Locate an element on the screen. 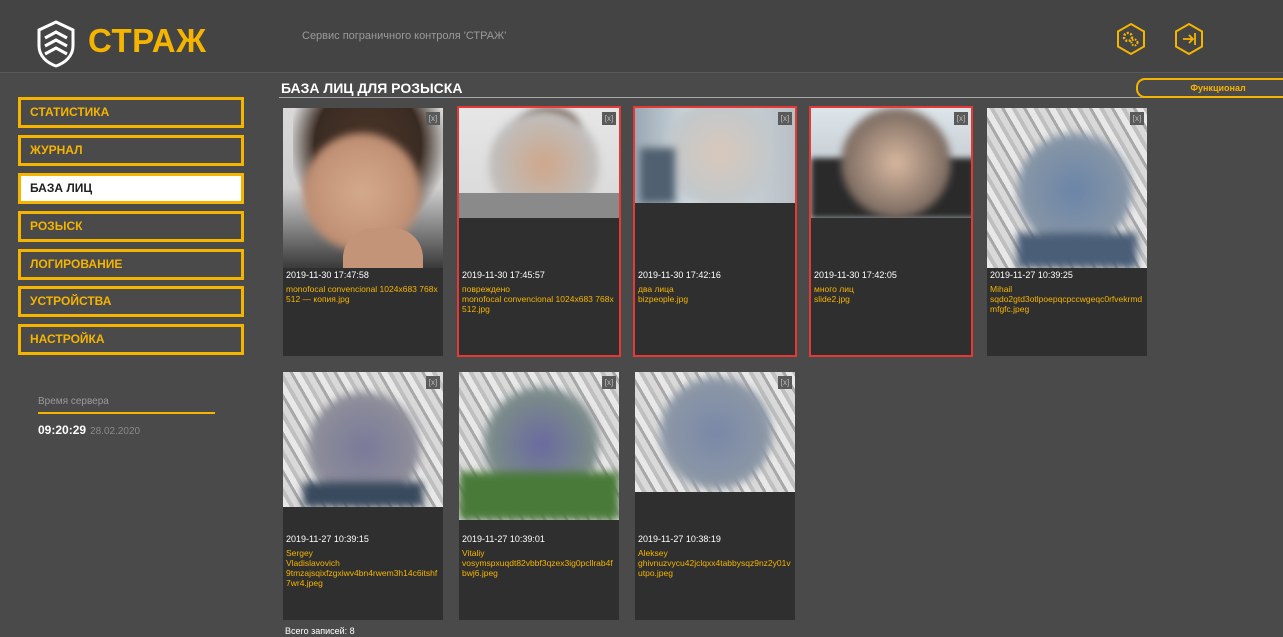 This screenshot has height=637, width=1283. card-timestamp: 2019-11-30 17:42:05 is located at coordinates (855, 275).